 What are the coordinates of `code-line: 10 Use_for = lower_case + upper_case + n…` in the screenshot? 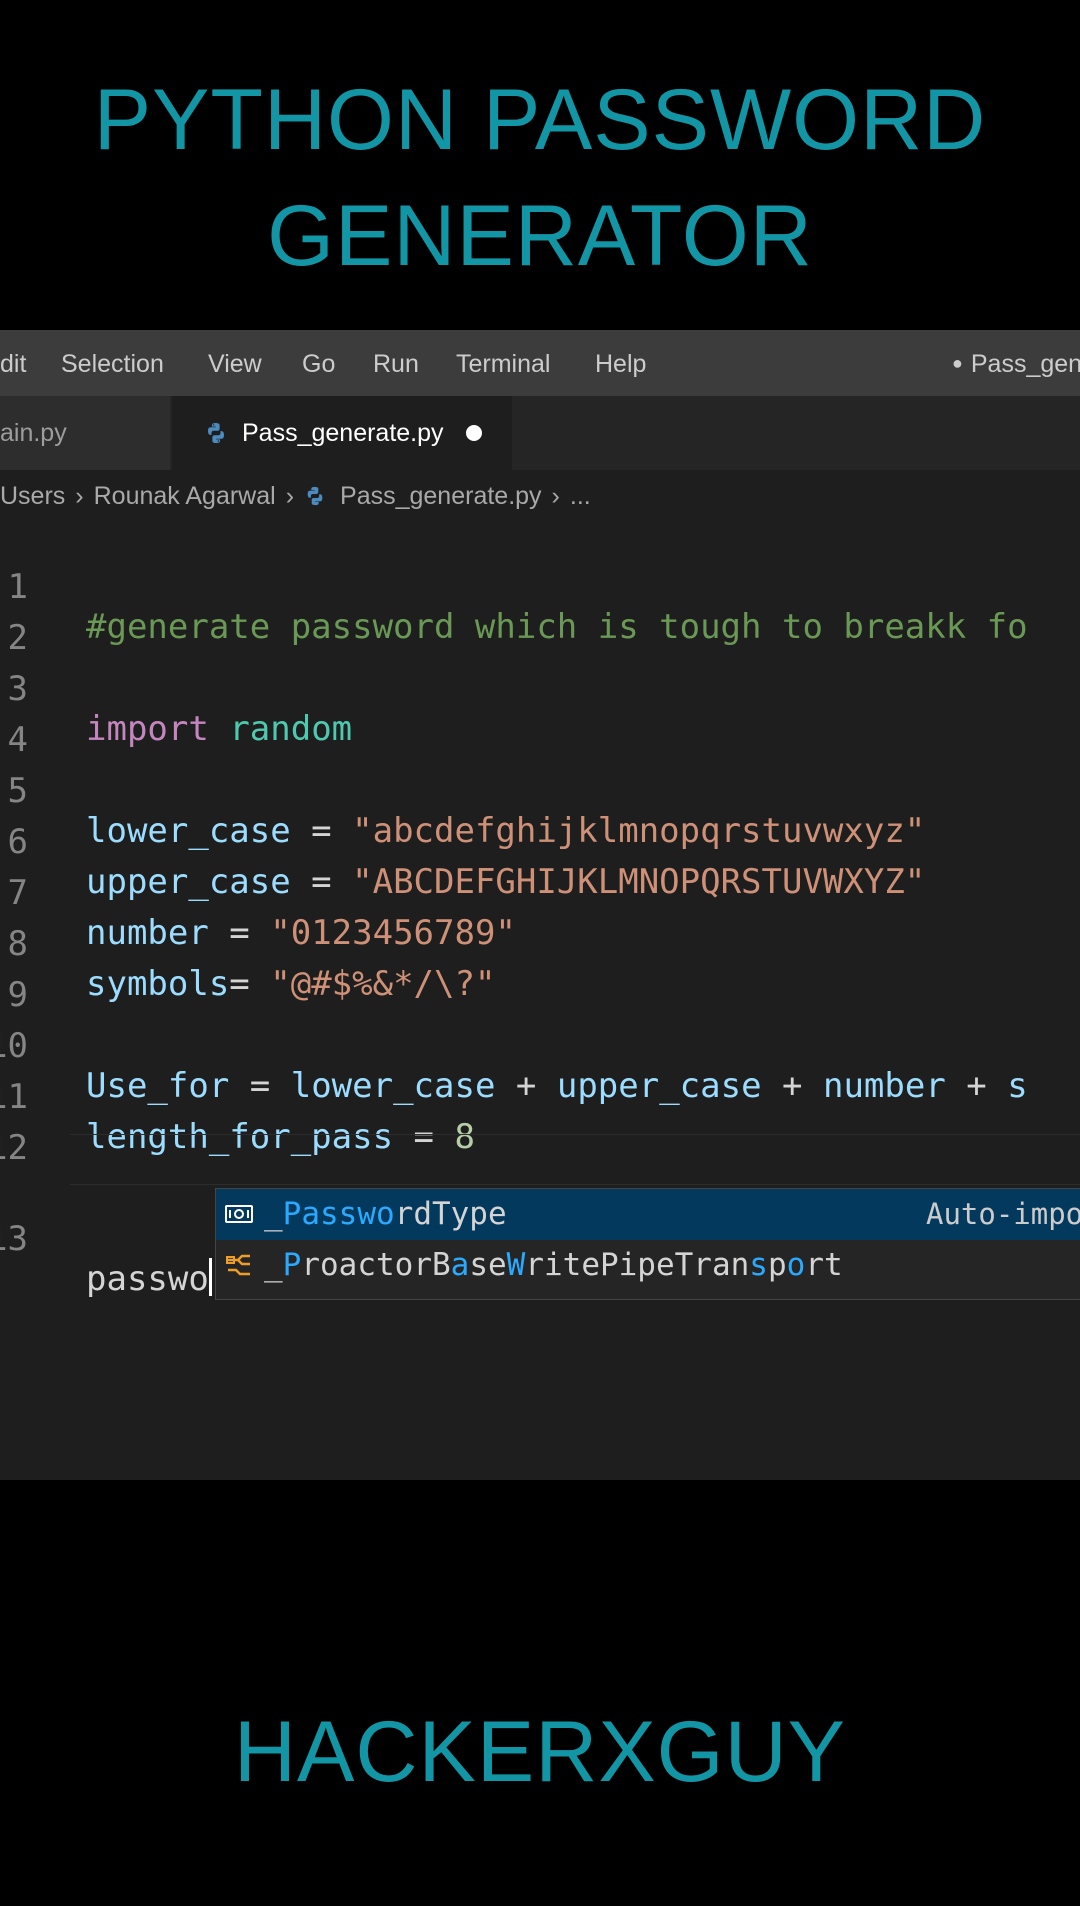 It's located at (540, 1043).